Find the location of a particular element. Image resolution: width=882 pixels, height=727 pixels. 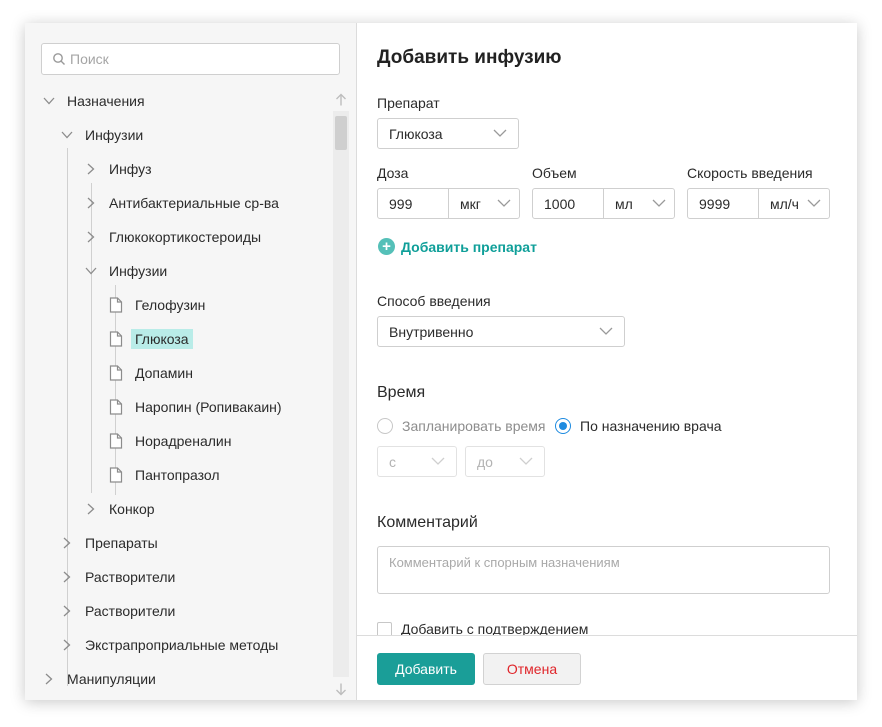

tree-node-infuz: Инфуз is located at coordinates (118, 169).